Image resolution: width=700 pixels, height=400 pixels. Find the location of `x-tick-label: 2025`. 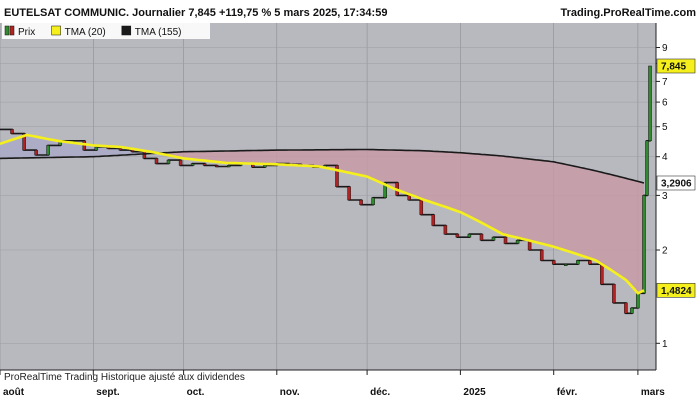

x-tick-label: 2025 is located at coordinates (474, 392).